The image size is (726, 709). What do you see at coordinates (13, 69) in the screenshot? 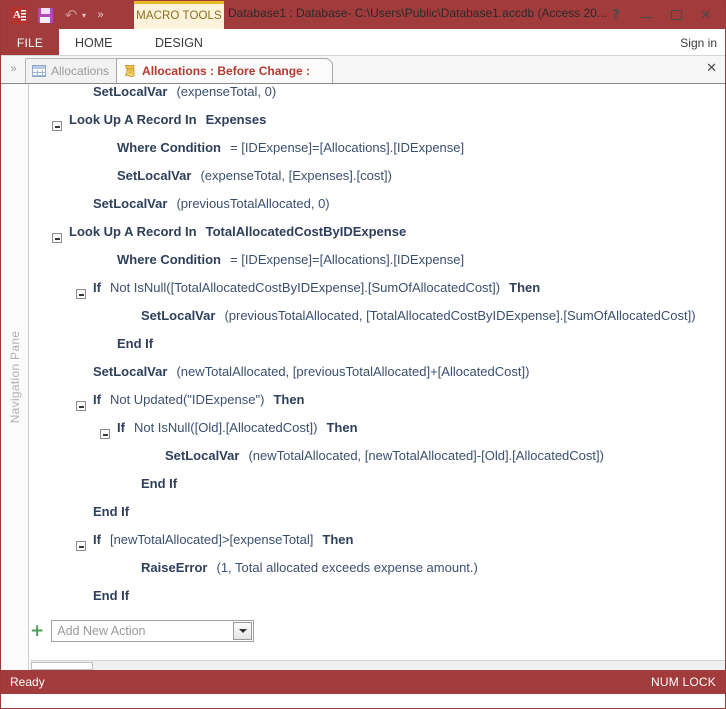
I see `navigation-pane-expand-button: »` at bounding box center [13, 69].